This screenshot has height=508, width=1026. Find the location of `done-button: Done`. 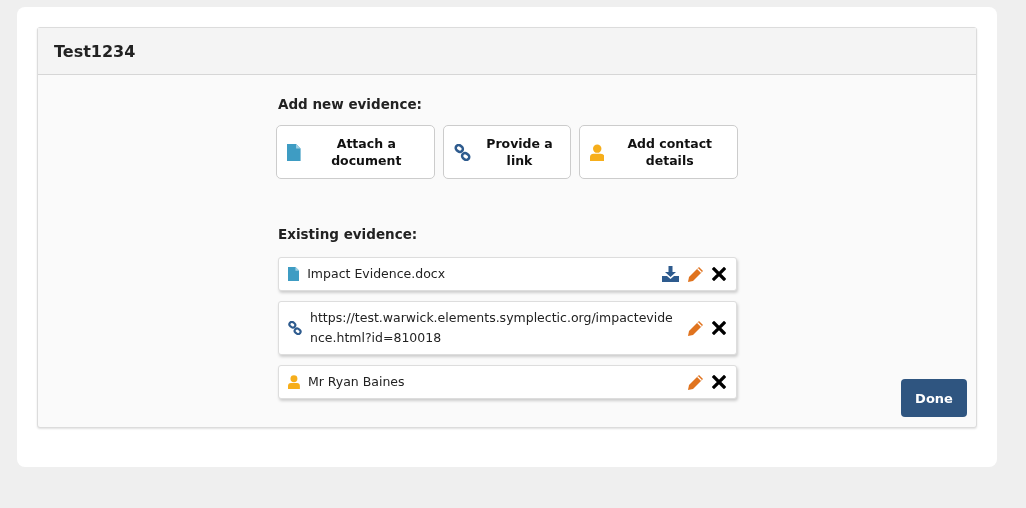

done-button: Done is located at coordinates (934, 398).